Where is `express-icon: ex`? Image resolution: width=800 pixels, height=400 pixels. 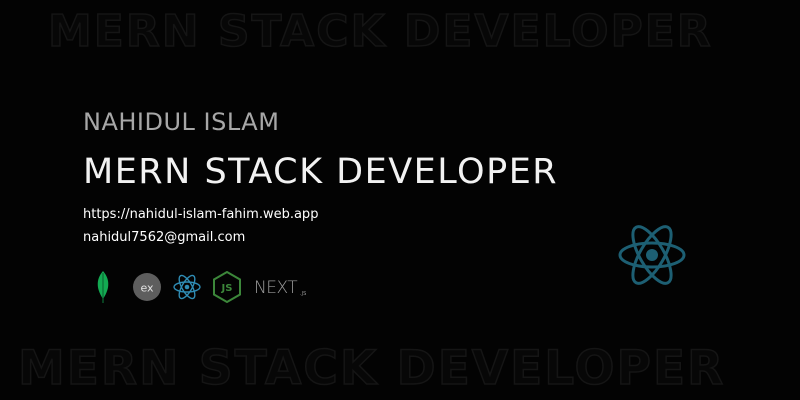
express-icon: ex is located at coordinates (147, 287).